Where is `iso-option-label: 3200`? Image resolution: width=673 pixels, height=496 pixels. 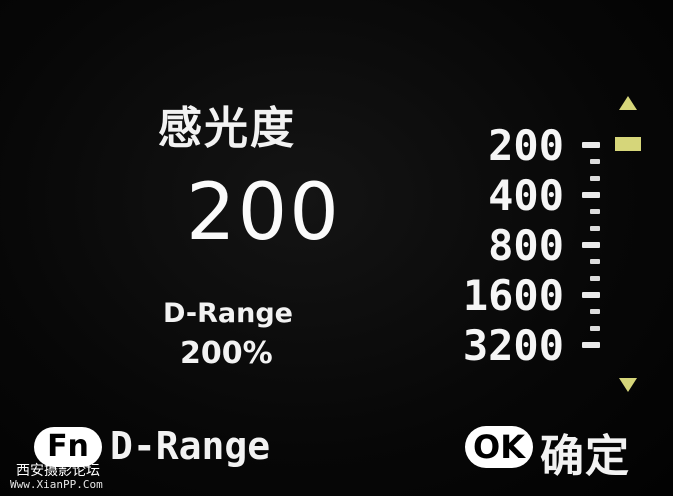 iso-option-label: 3200 is located at coordinates (513, 345).